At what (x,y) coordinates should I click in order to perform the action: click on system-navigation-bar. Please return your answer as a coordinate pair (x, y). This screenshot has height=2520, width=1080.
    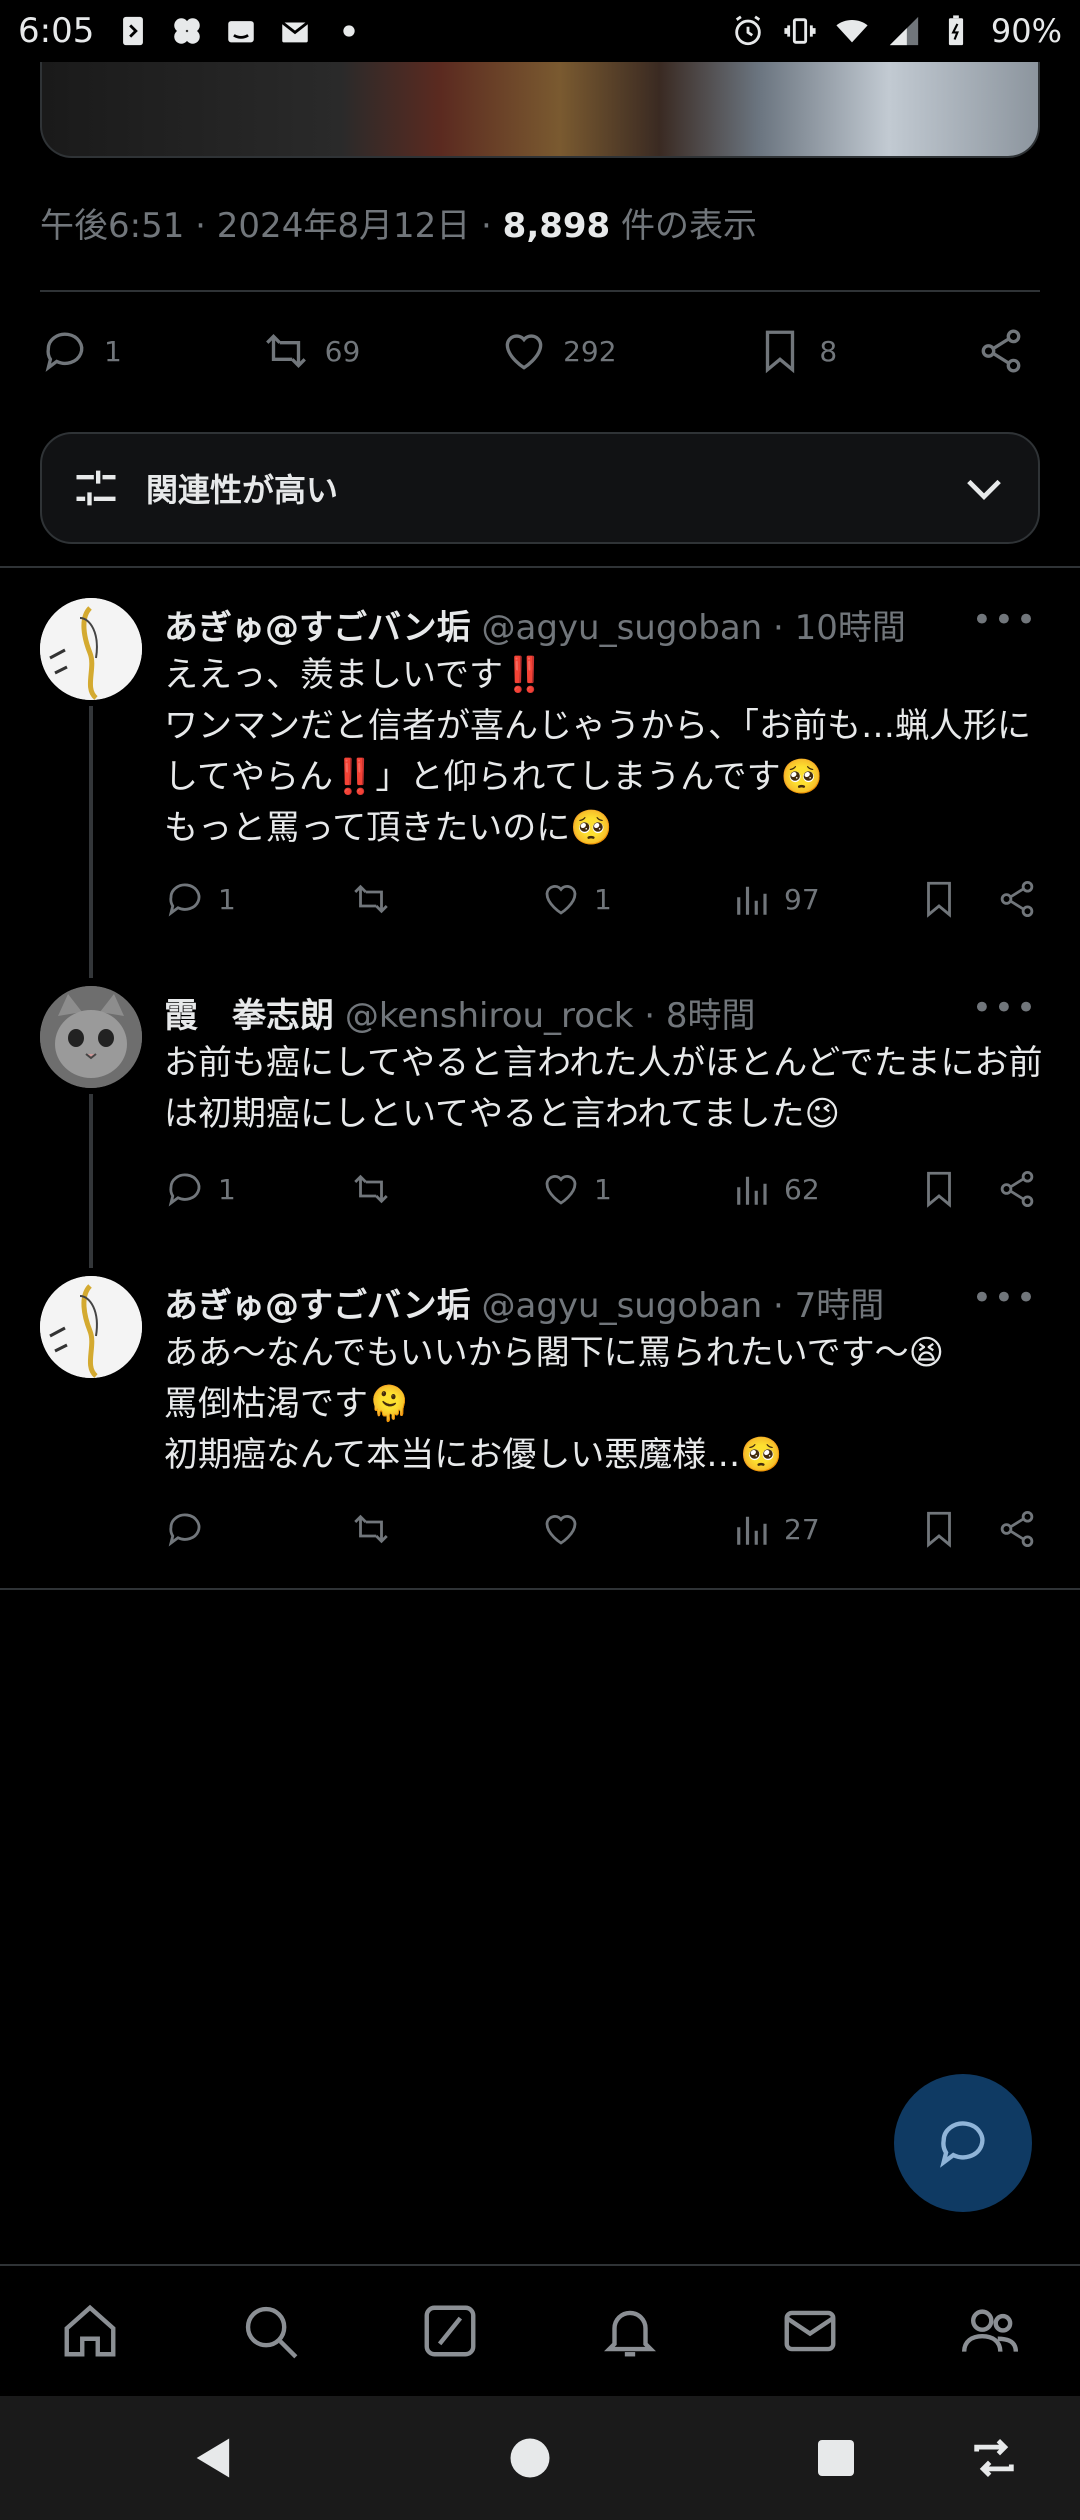
    Looking at the image, I should click on (540, 2458).